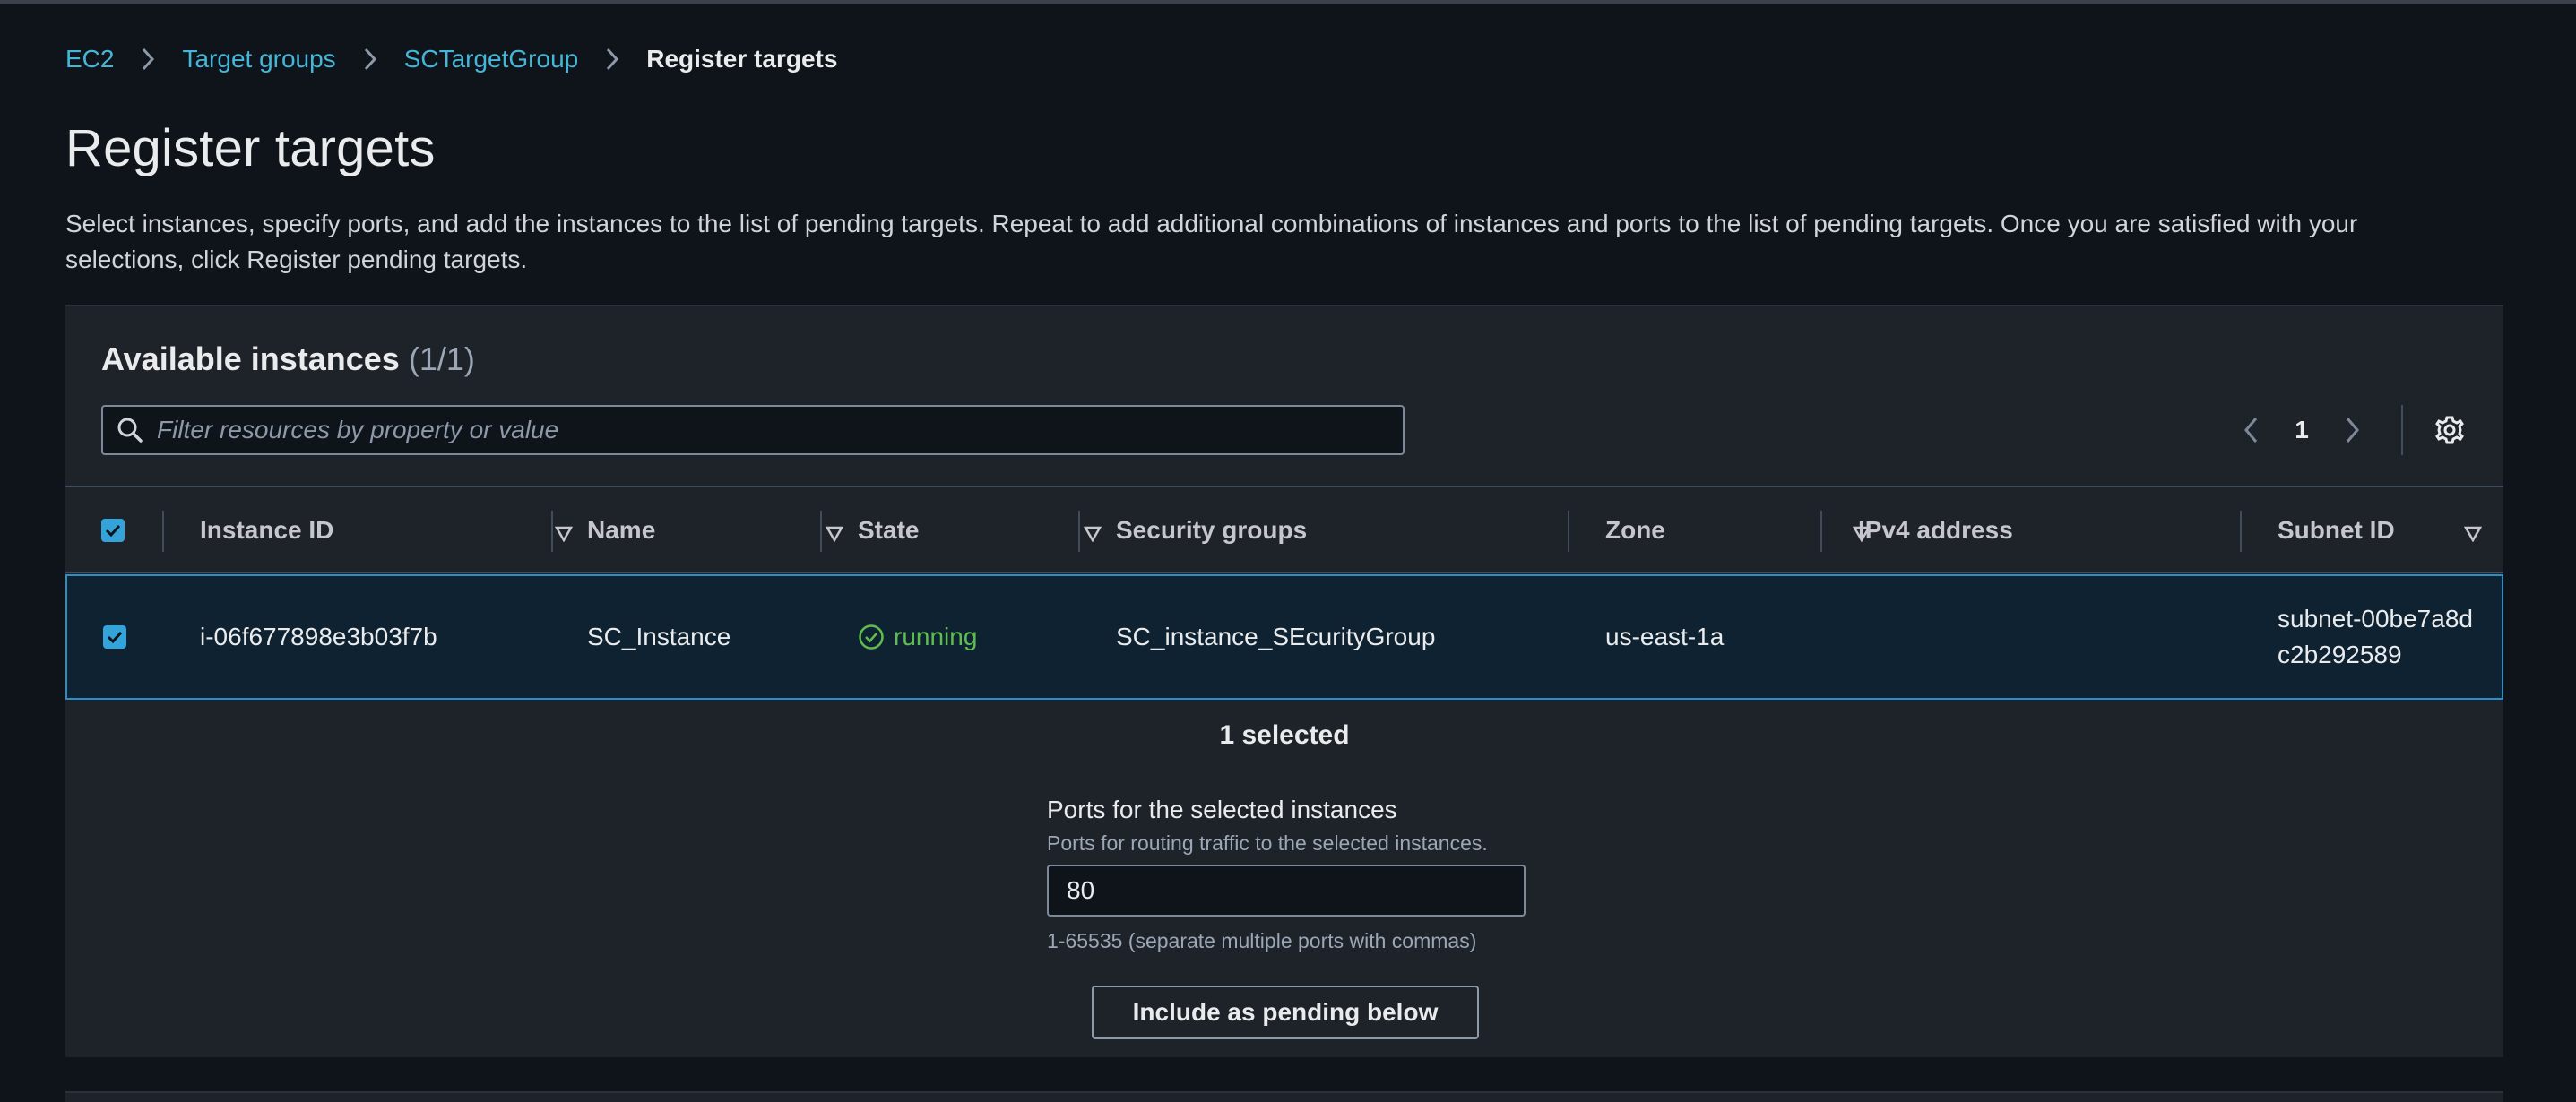  I want to click on page-title: Register targets, so click(250, 148).